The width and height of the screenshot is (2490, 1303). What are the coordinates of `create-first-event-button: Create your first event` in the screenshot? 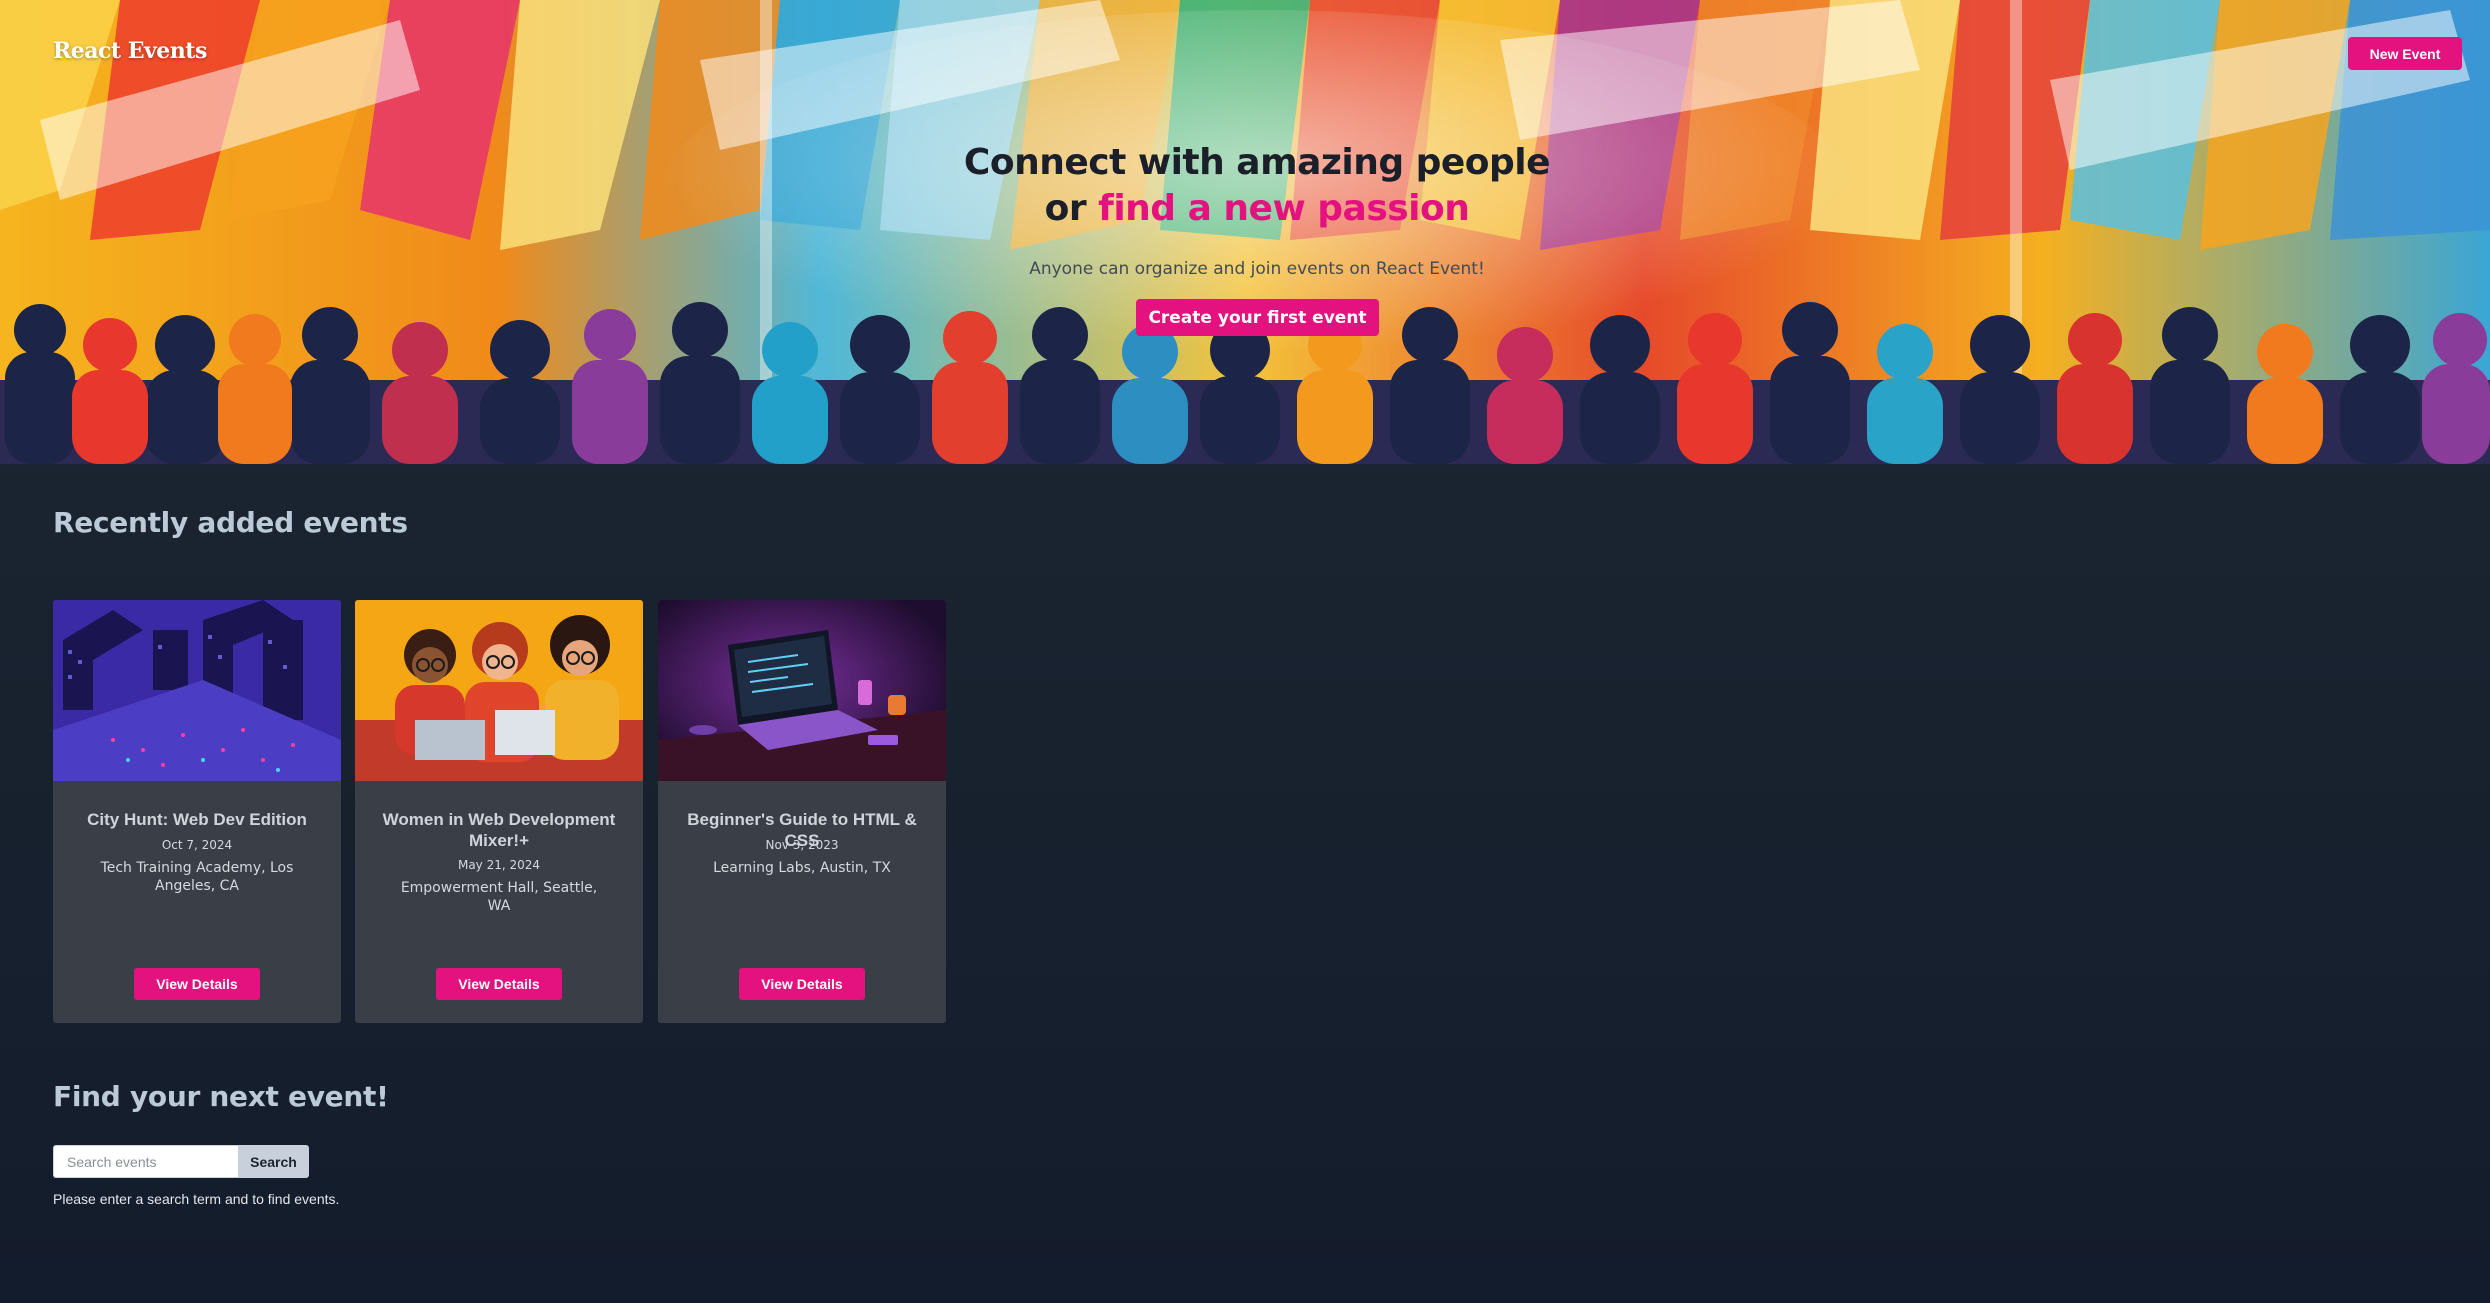 It's located at (1257, 317).